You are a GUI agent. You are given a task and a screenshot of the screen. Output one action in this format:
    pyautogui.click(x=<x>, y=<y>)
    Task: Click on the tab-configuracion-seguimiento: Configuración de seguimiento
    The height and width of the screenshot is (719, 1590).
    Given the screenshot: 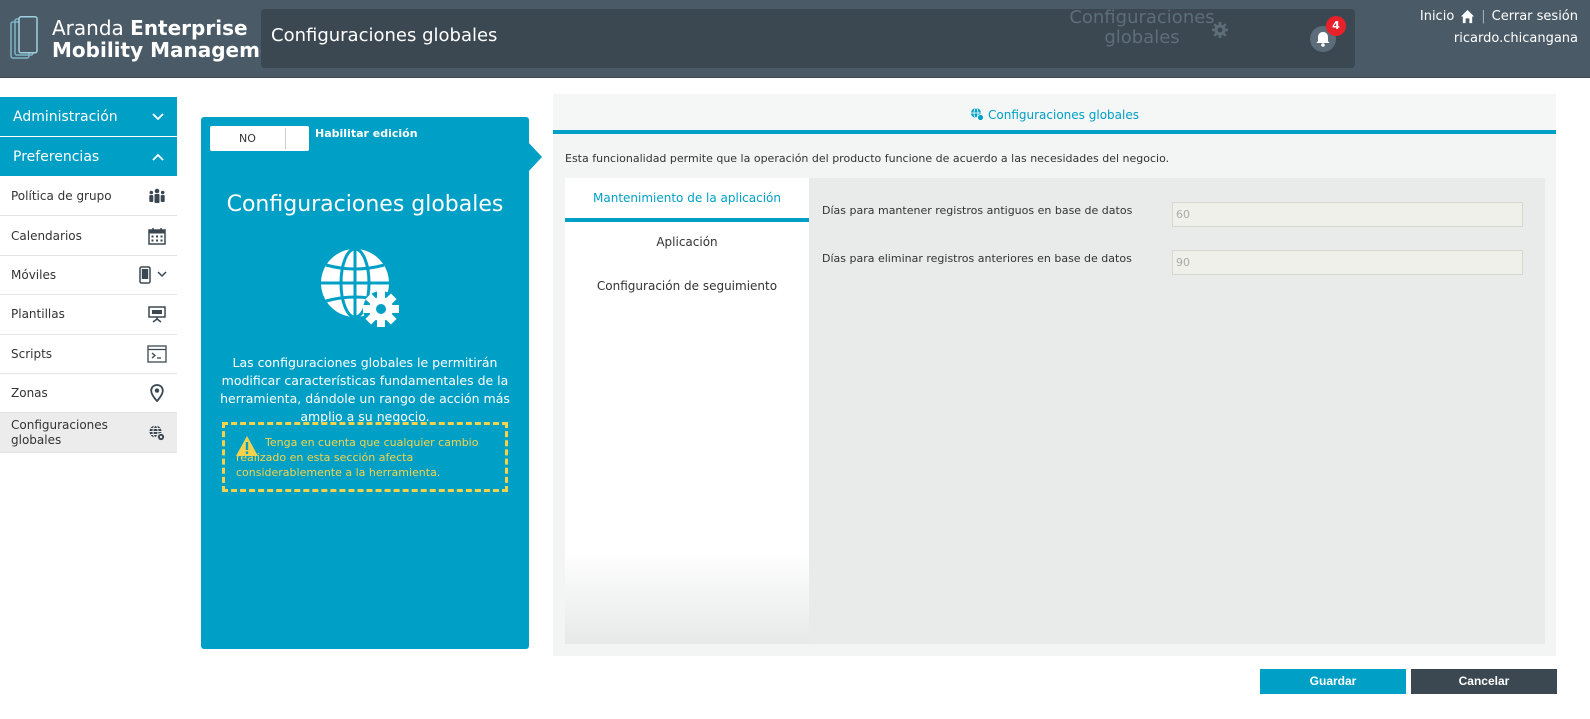 What is the action you would take?
    pyautogui.click(x=687, y=288)
    